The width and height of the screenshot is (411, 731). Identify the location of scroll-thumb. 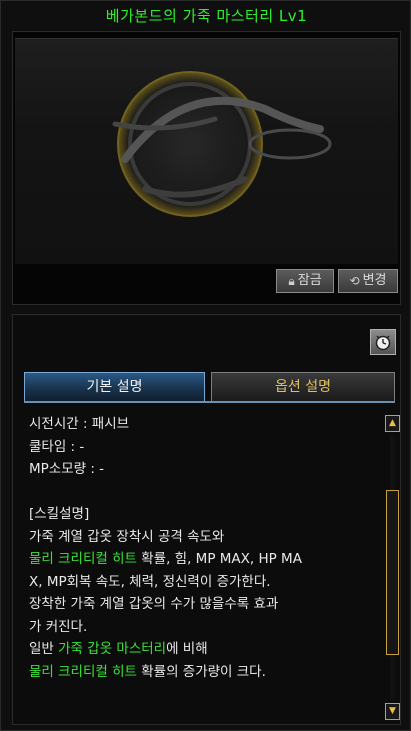
(392, 572).